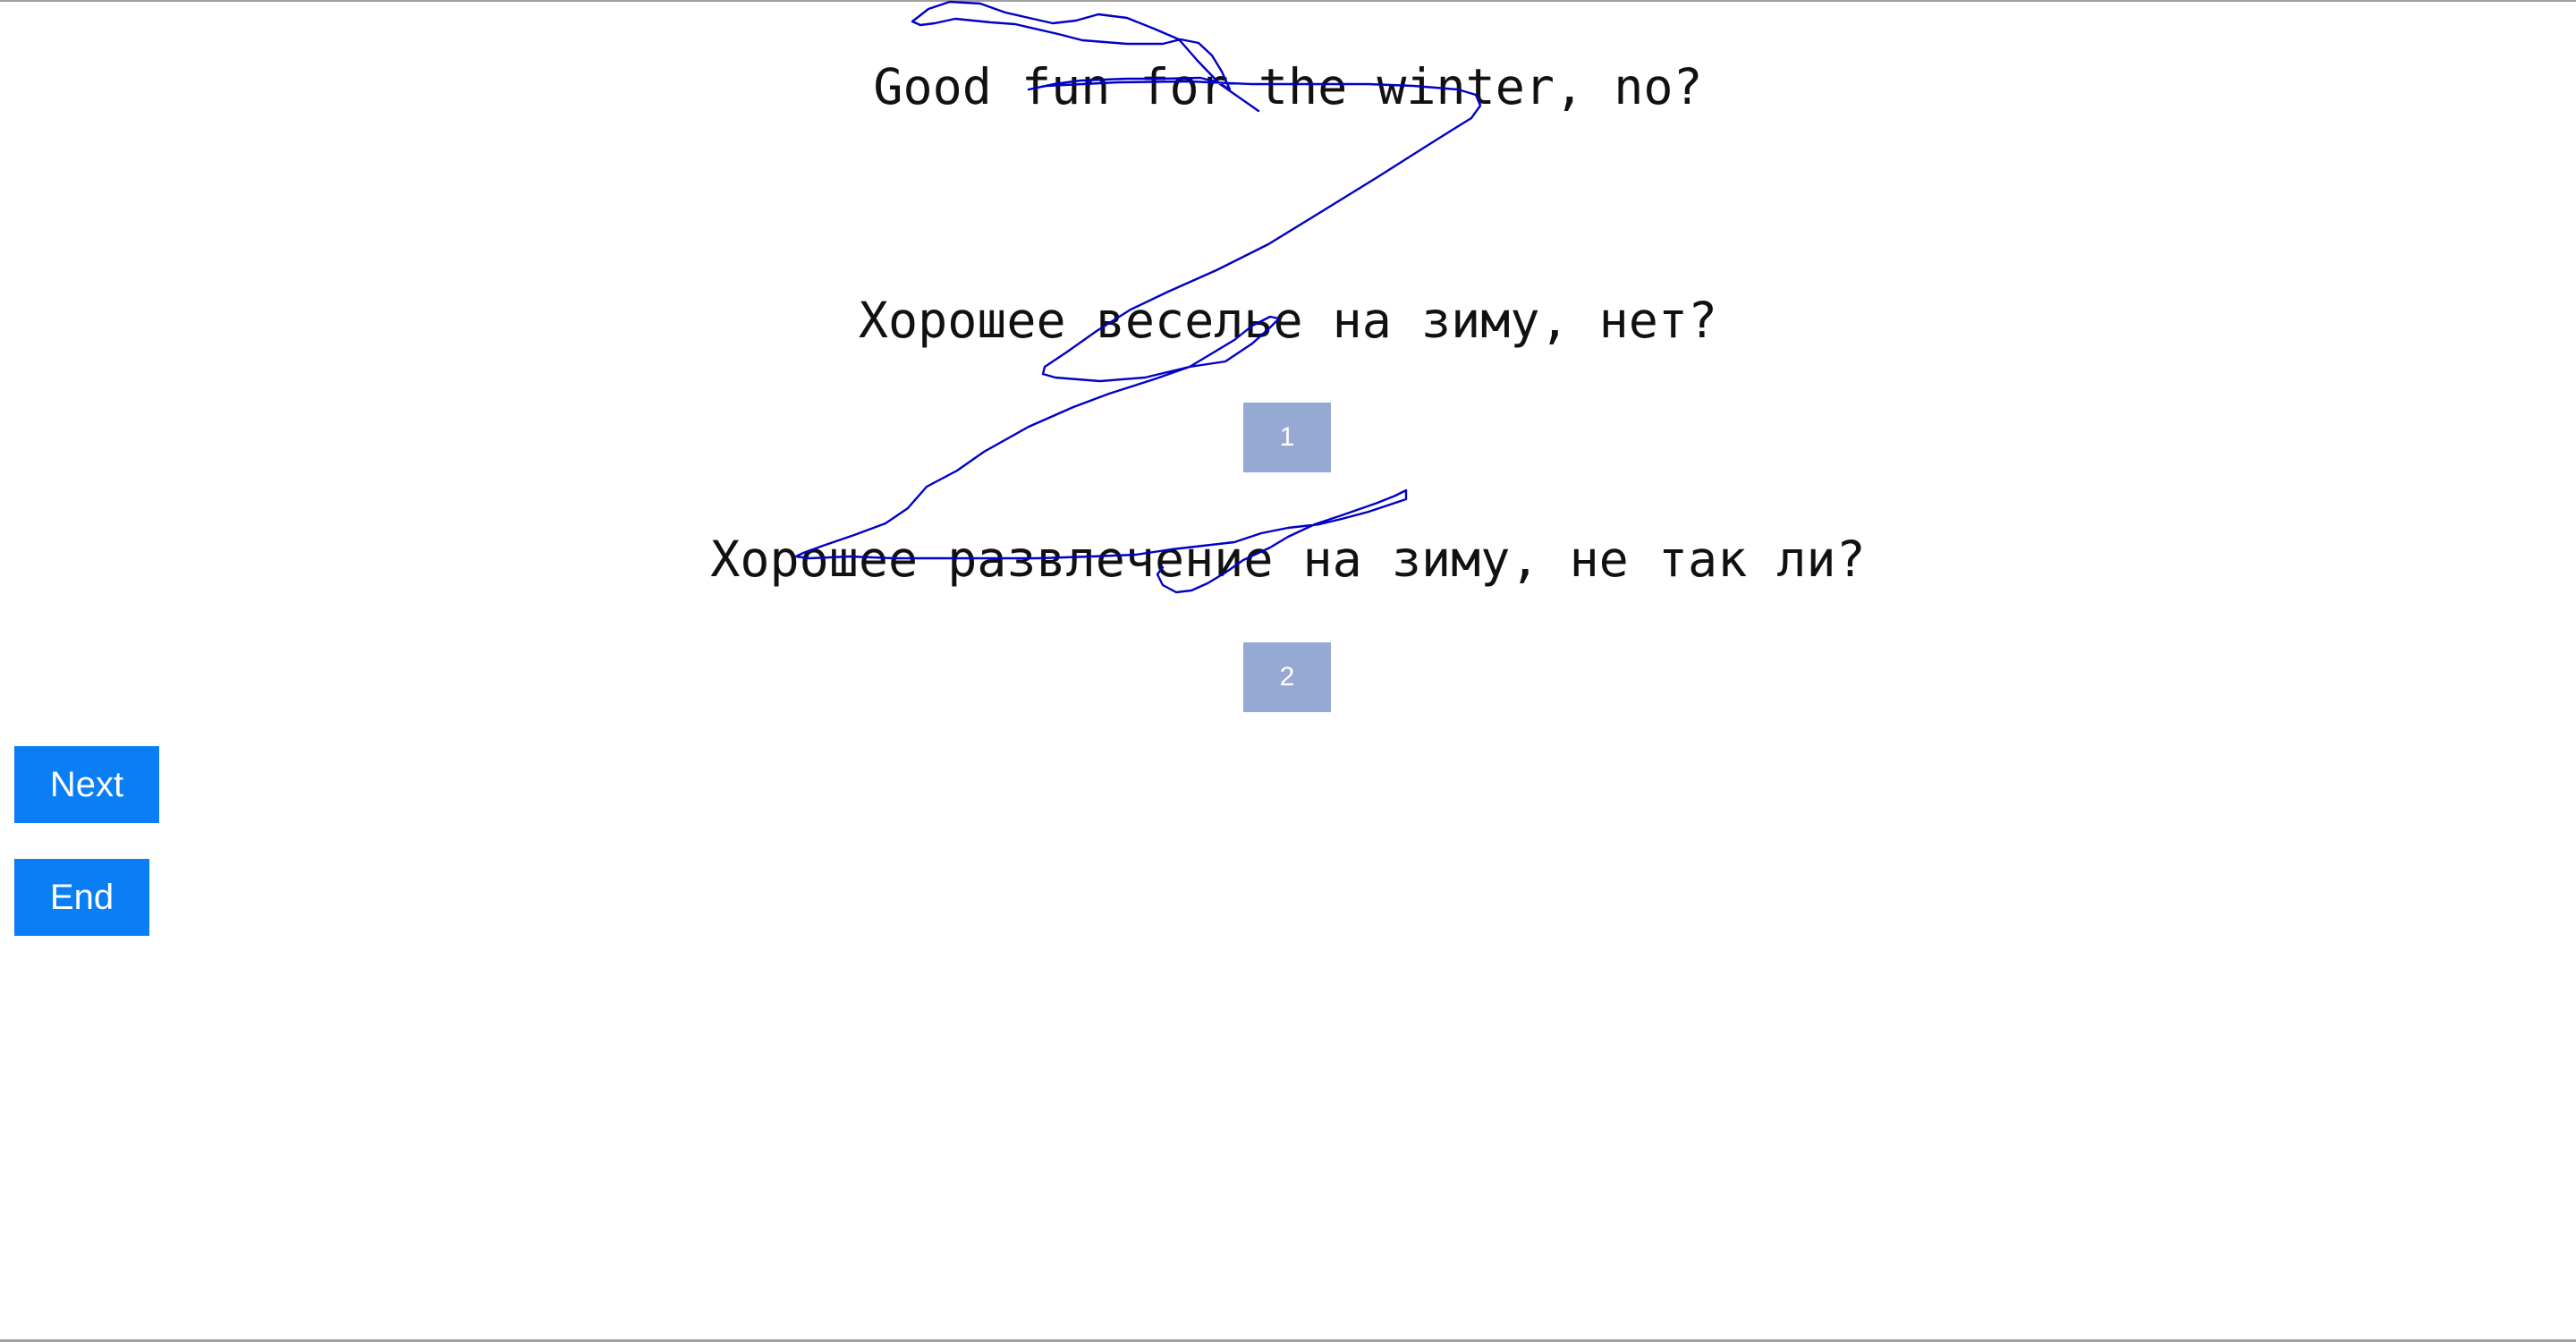 Image resolution: width=2576 pixels, height=1342 pixels. I want to click on top-border, so click(1288, 1).